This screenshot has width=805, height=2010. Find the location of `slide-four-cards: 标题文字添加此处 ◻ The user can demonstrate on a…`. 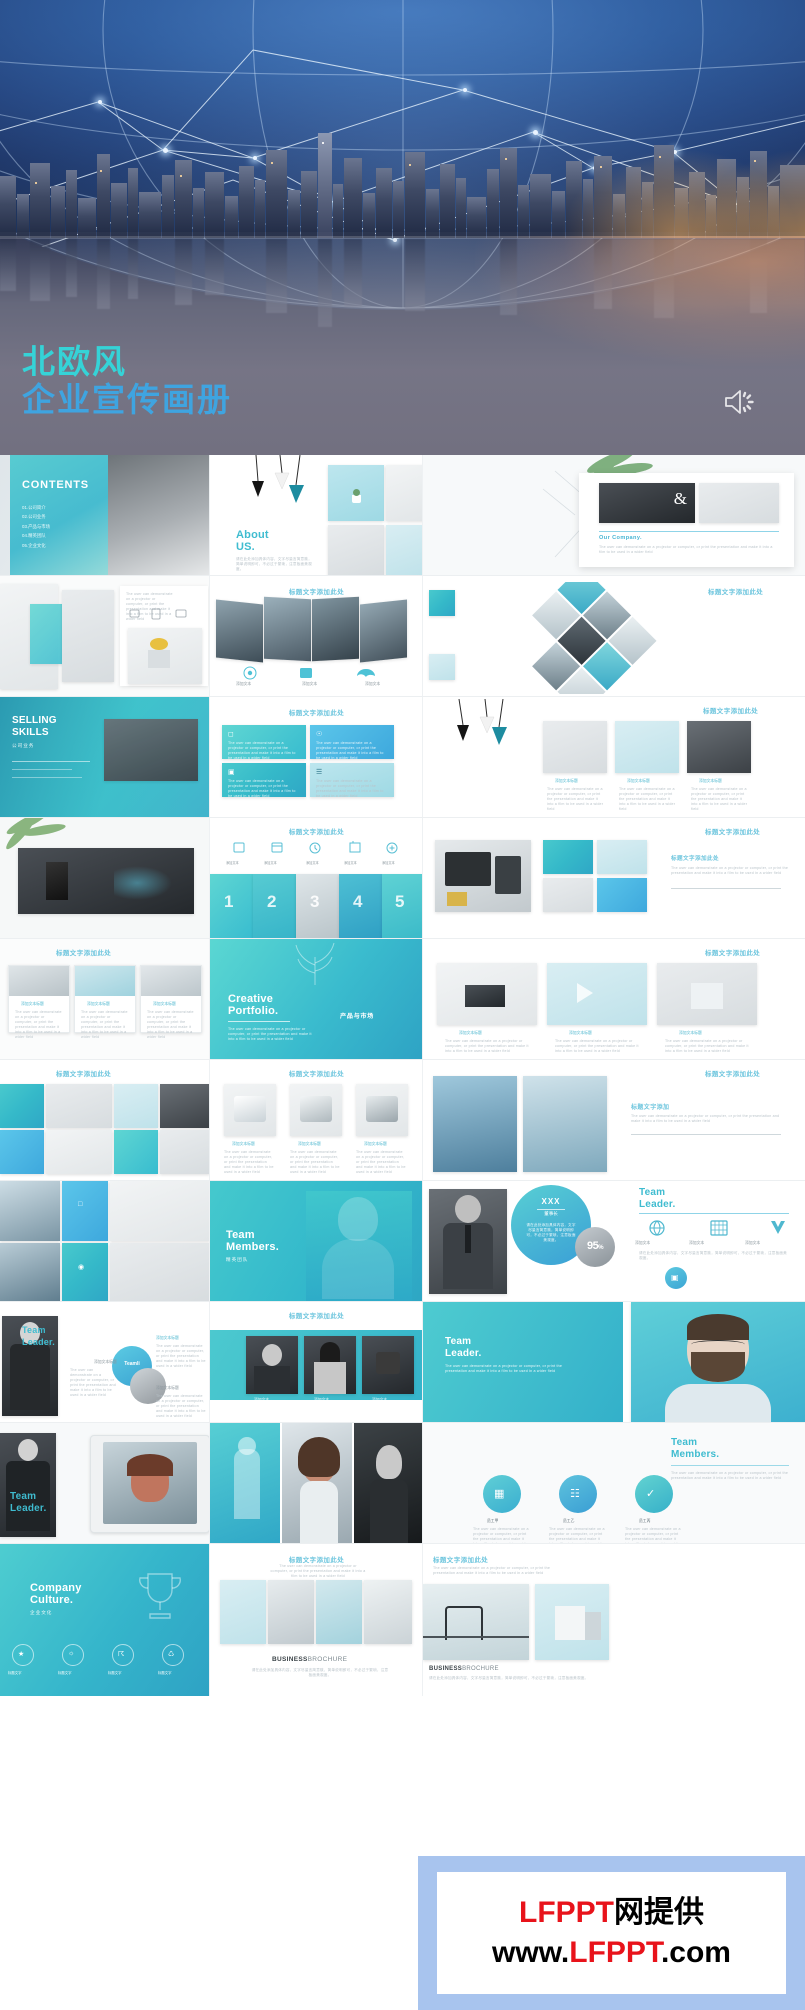

slide-four-cards: 标题文字添加此处 ◻ The user can demonstrate on a… is located at coordinates (316, 757).